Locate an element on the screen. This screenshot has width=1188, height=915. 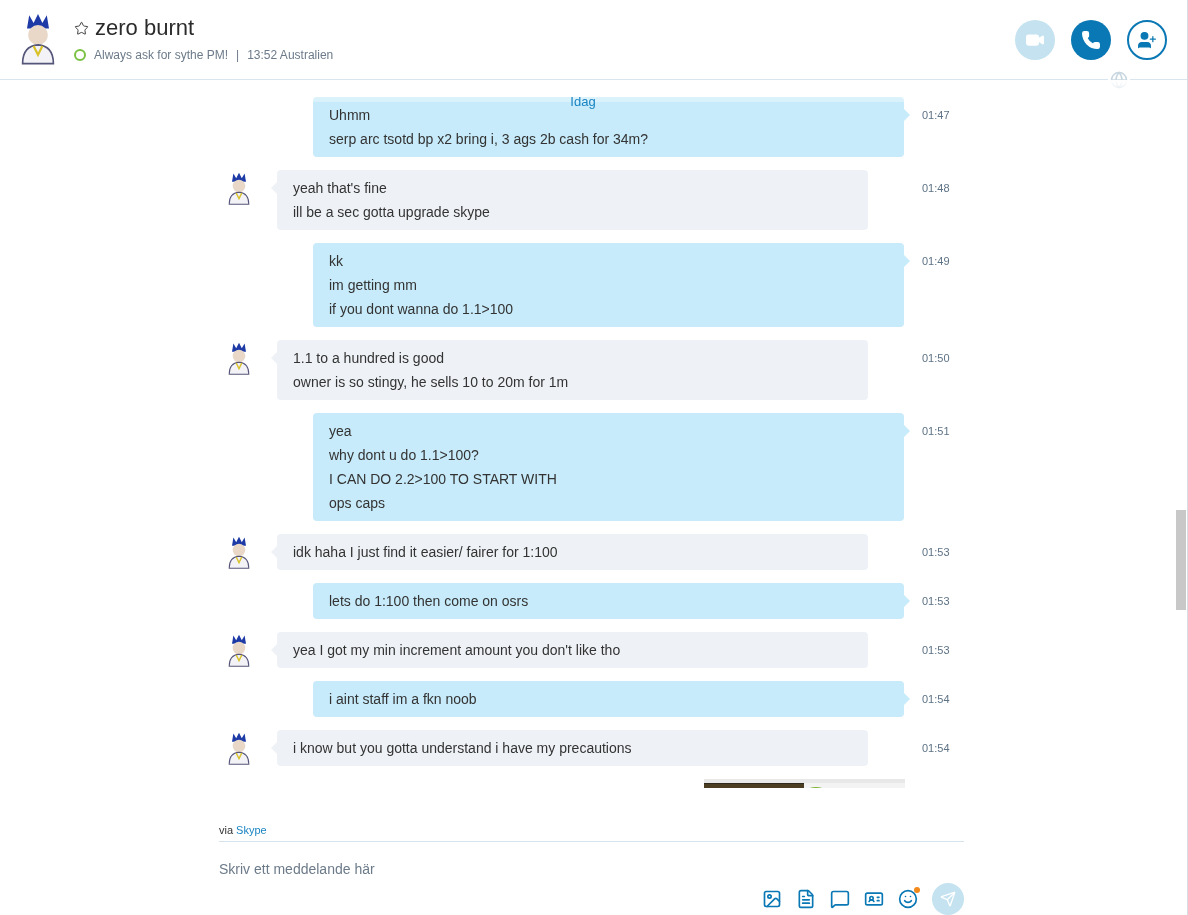
message-text: yea is located at coordinates (340, 431).